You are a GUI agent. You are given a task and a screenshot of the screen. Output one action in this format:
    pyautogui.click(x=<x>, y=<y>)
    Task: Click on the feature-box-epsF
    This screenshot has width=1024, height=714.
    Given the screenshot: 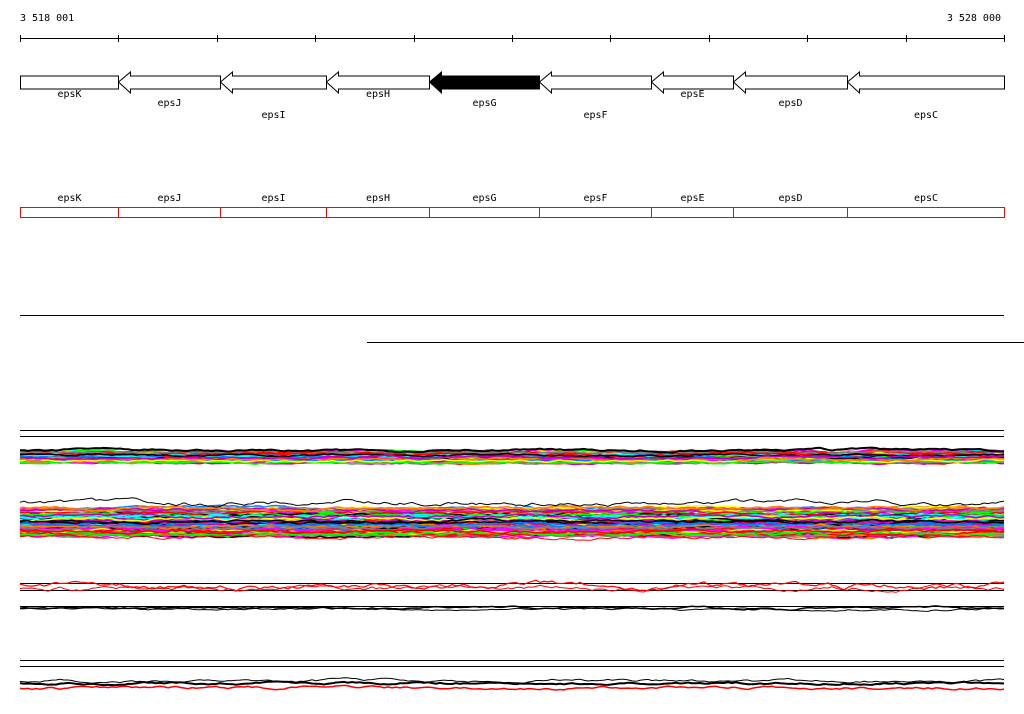 What is the action you would take?
    pyautogui.click(x=595, y=212)
    